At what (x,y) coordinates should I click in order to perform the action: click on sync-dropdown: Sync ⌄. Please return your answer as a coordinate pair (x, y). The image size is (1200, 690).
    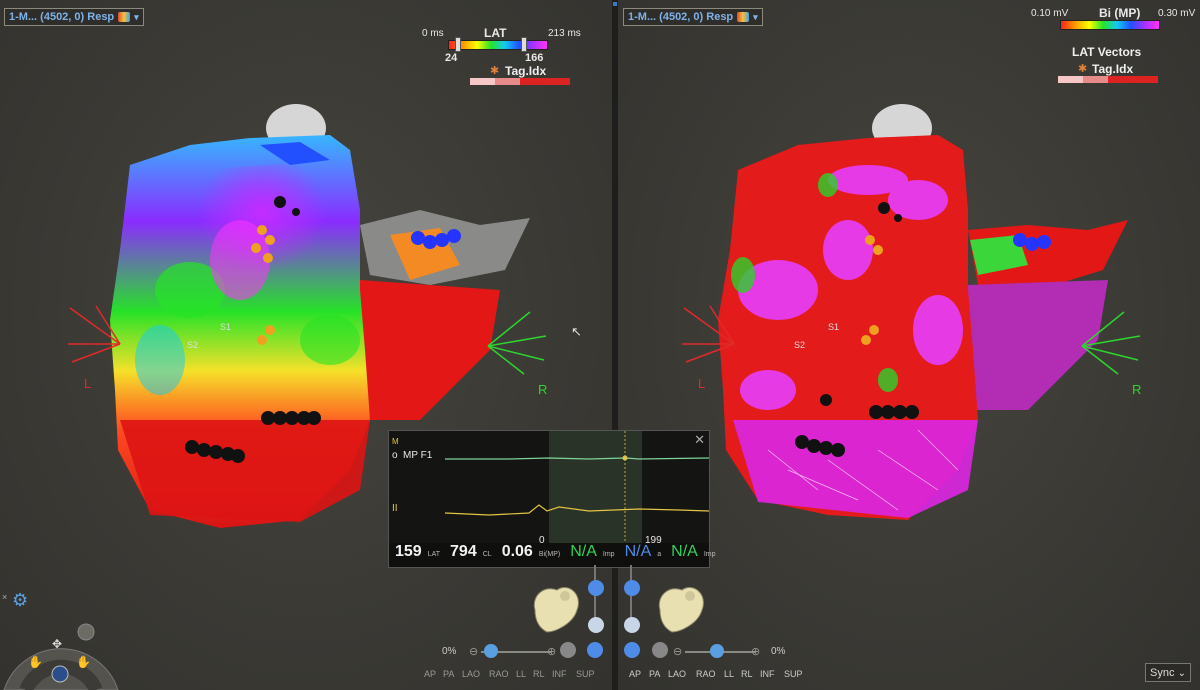
    Looking at the image, I should click on (1168, 672).